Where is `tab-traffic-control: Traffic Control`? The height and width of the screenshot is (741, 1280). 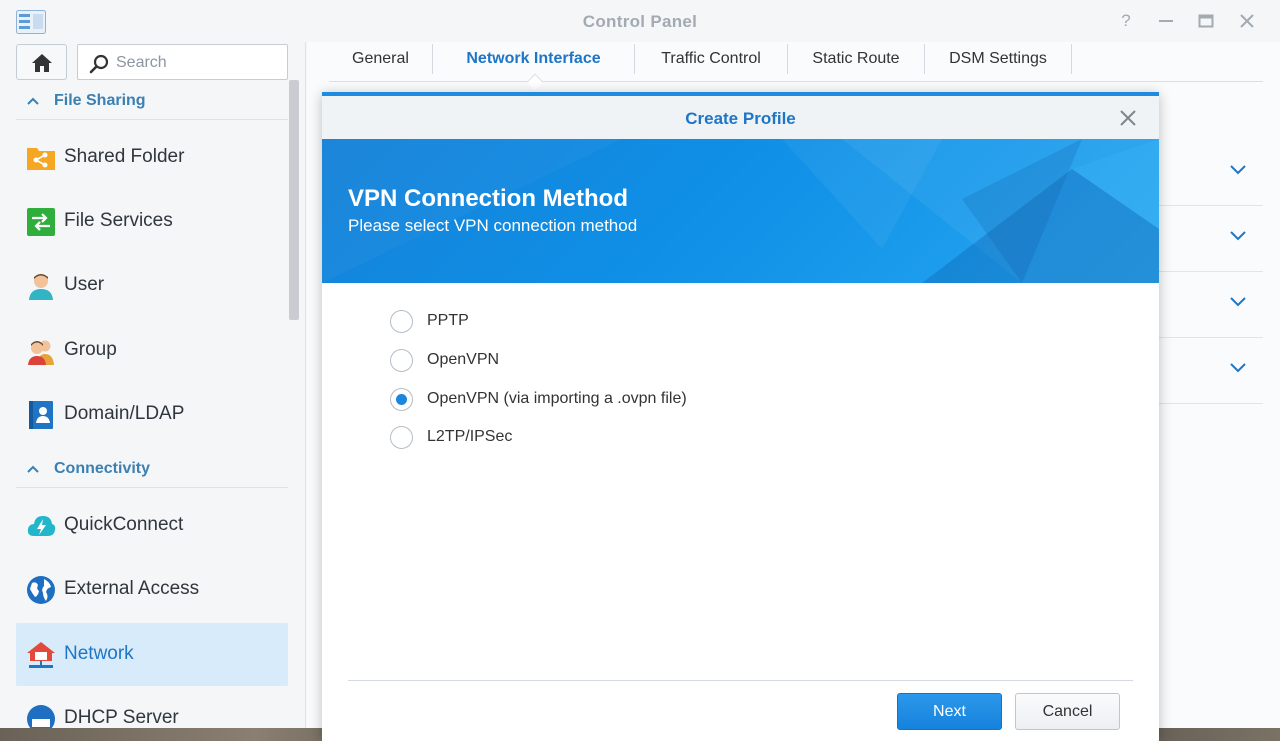
tab-traffic-control: Traffic Control is located at coordinates (711, 59).